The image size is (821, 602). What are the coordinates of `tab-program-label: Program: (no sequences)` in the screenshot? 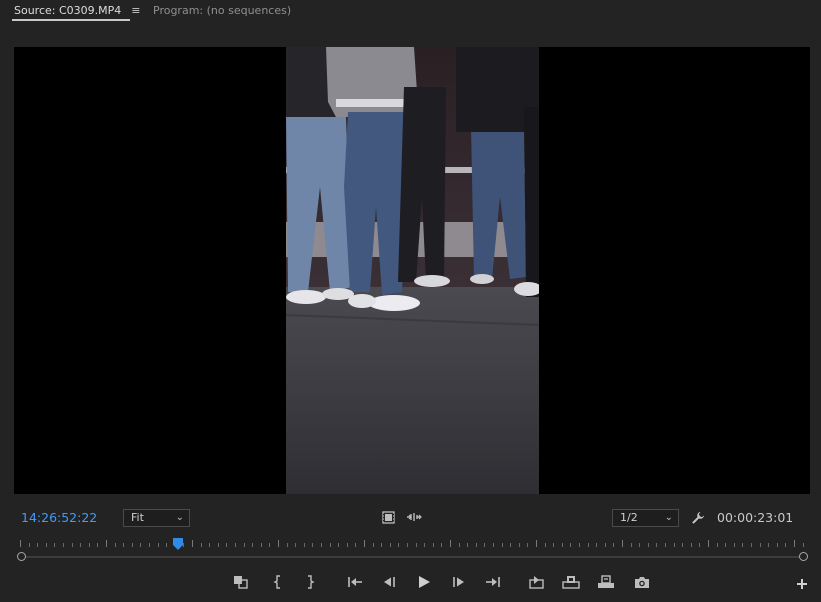 It's located at (222, 10).